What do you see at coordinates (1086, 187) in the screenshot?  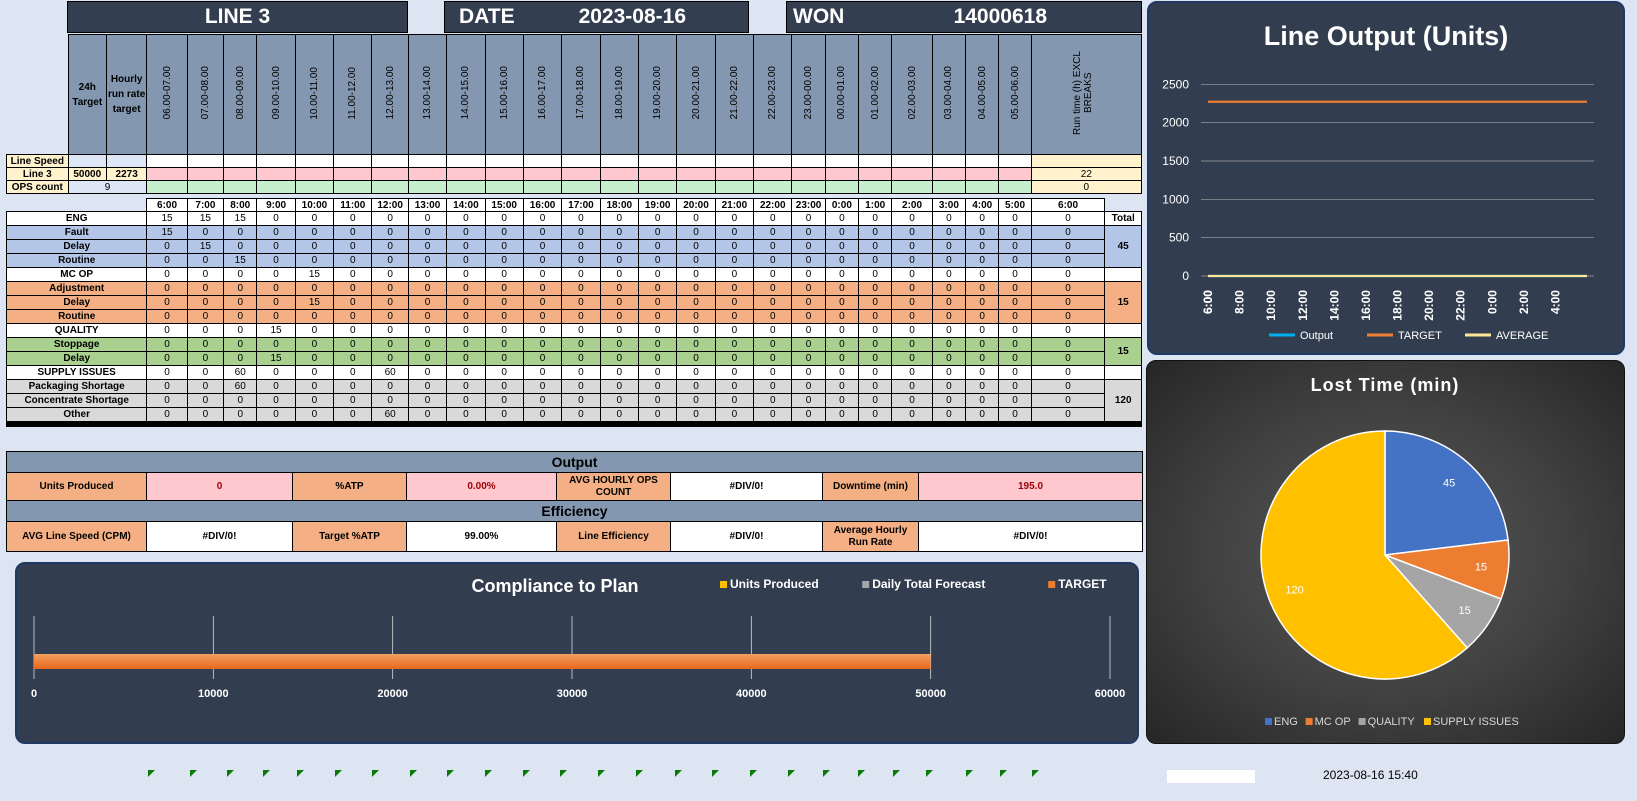 I see `ops-runtime: 0` at bounding box center [1086, 187].